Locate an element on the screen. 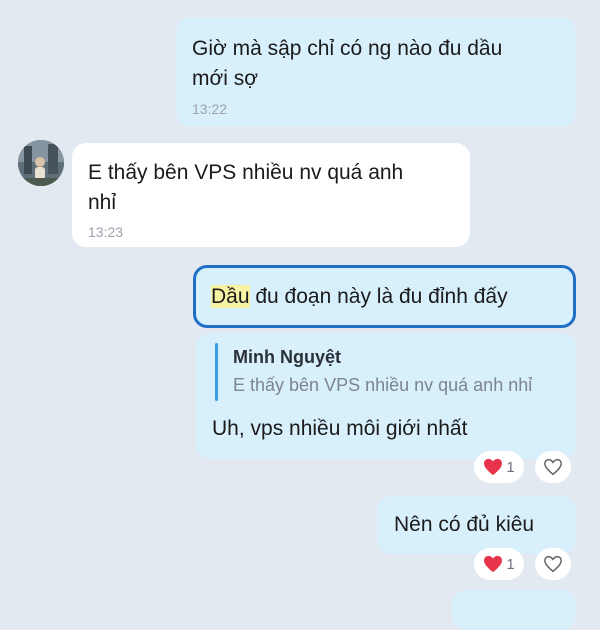 This screenshot has height=630, width=600. quote-text: E thấy bên VPS nhiều nv quá anh nhỉ is located at coordinates (382, 385).